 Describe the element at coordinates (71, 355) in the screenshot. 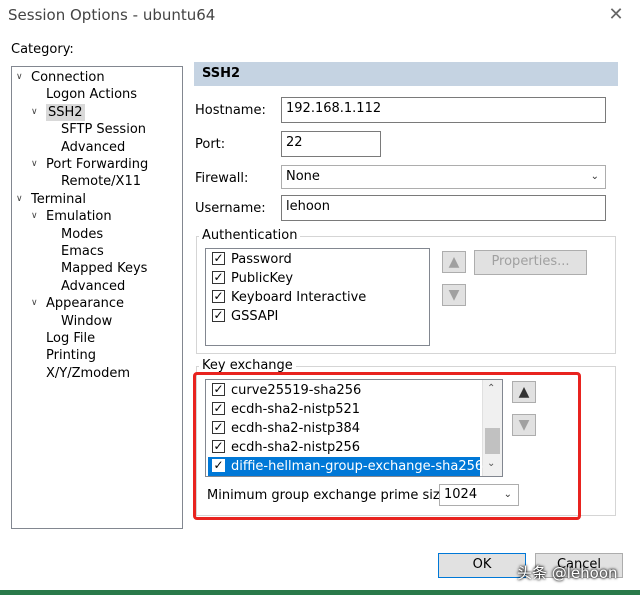

I see `tree-item-printing: Printing` at that location.